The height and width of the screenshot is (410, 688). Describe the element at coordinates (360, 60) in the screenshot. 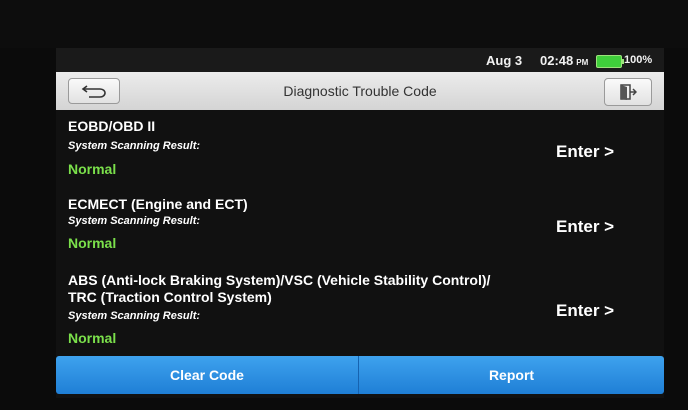

I see `status-bar: Aug 3 02:48 PM 100%` at that location.